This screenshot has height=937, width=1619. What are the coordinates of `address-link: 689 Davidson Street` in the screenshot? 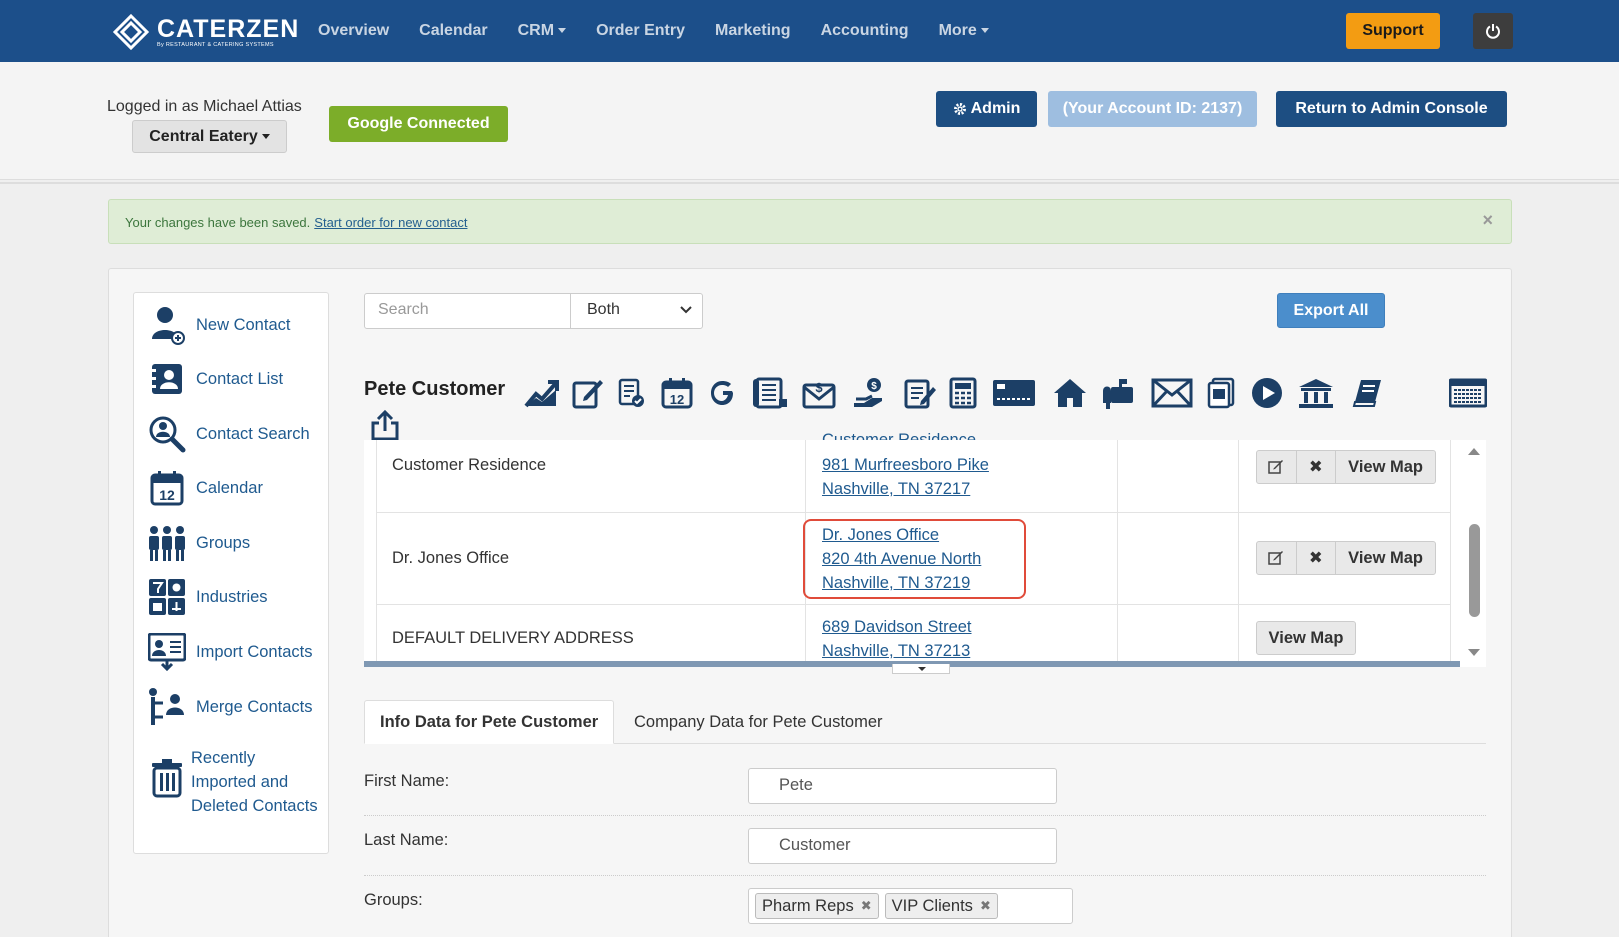 It's located at (897, 627).